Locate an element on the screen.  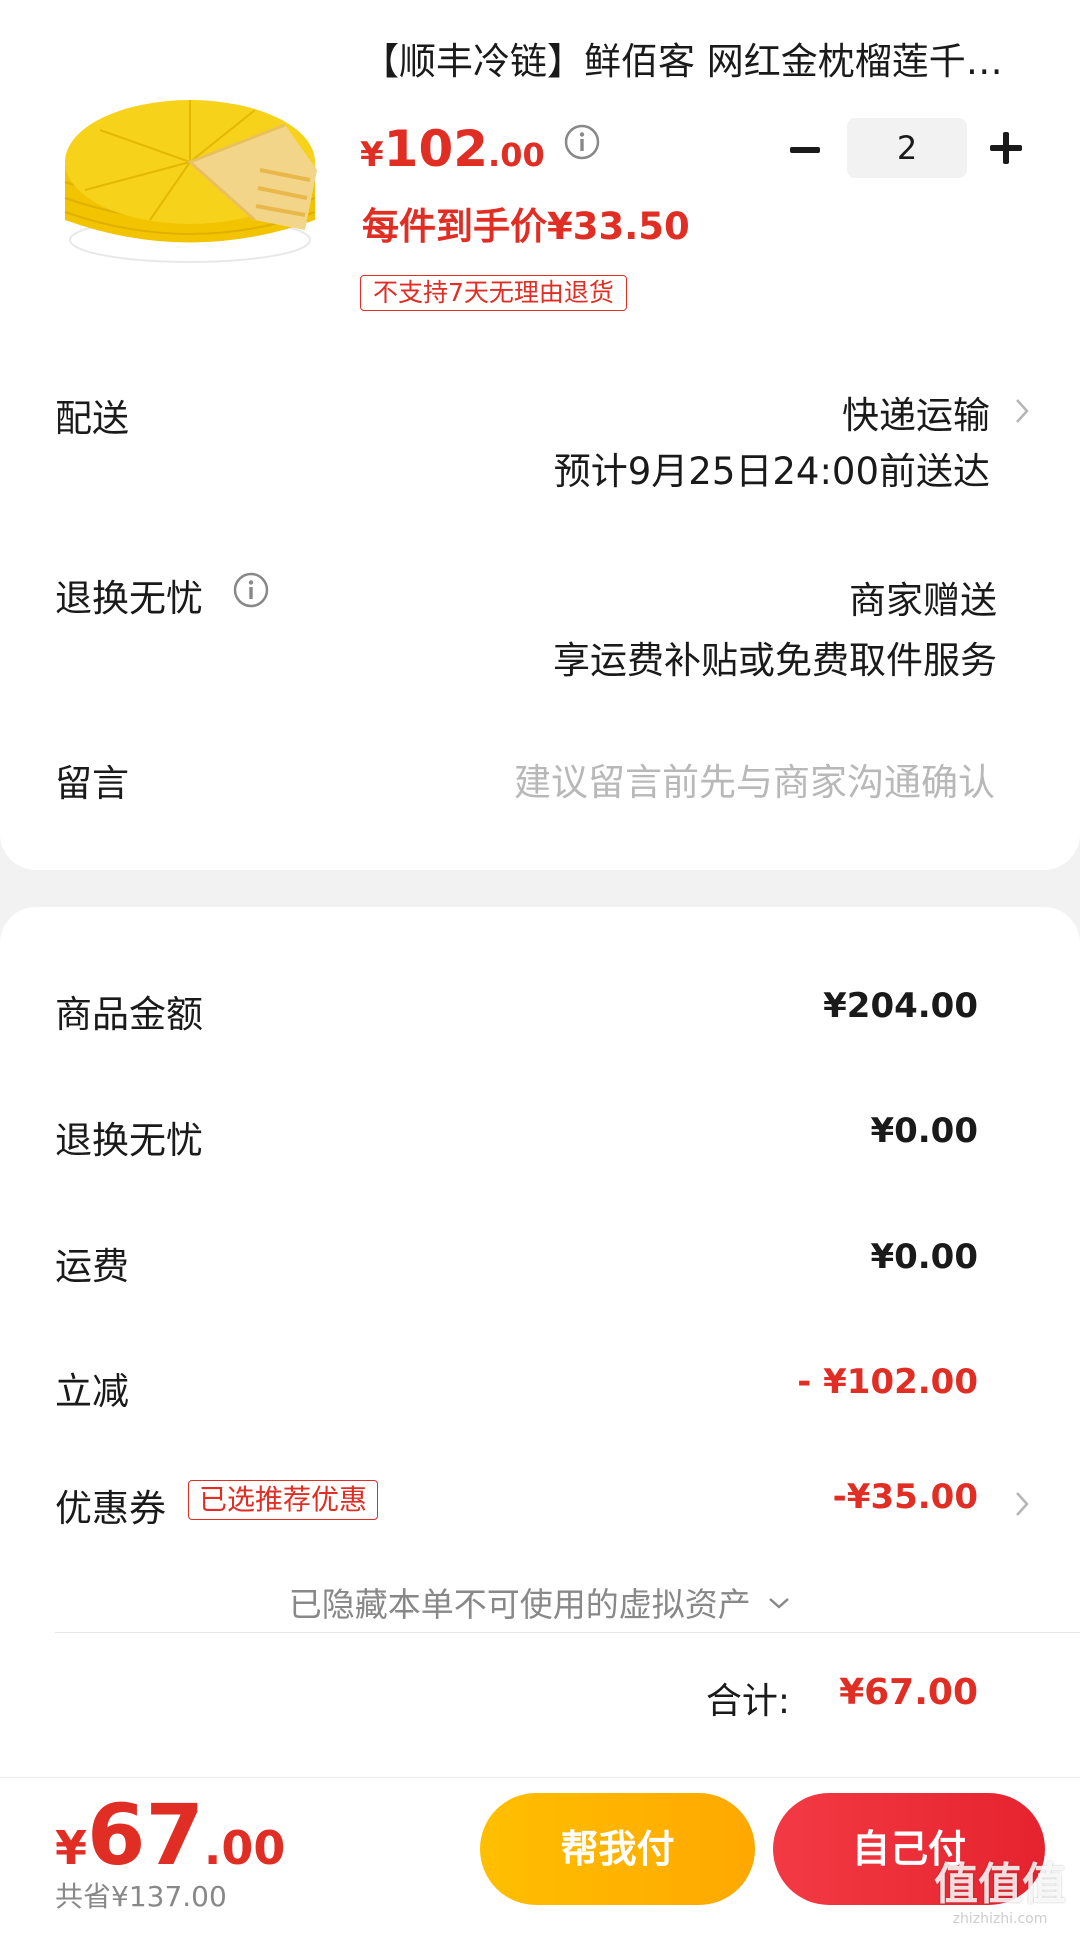
coupon-label: 优惠券 is located at coordinates (110, 1508).